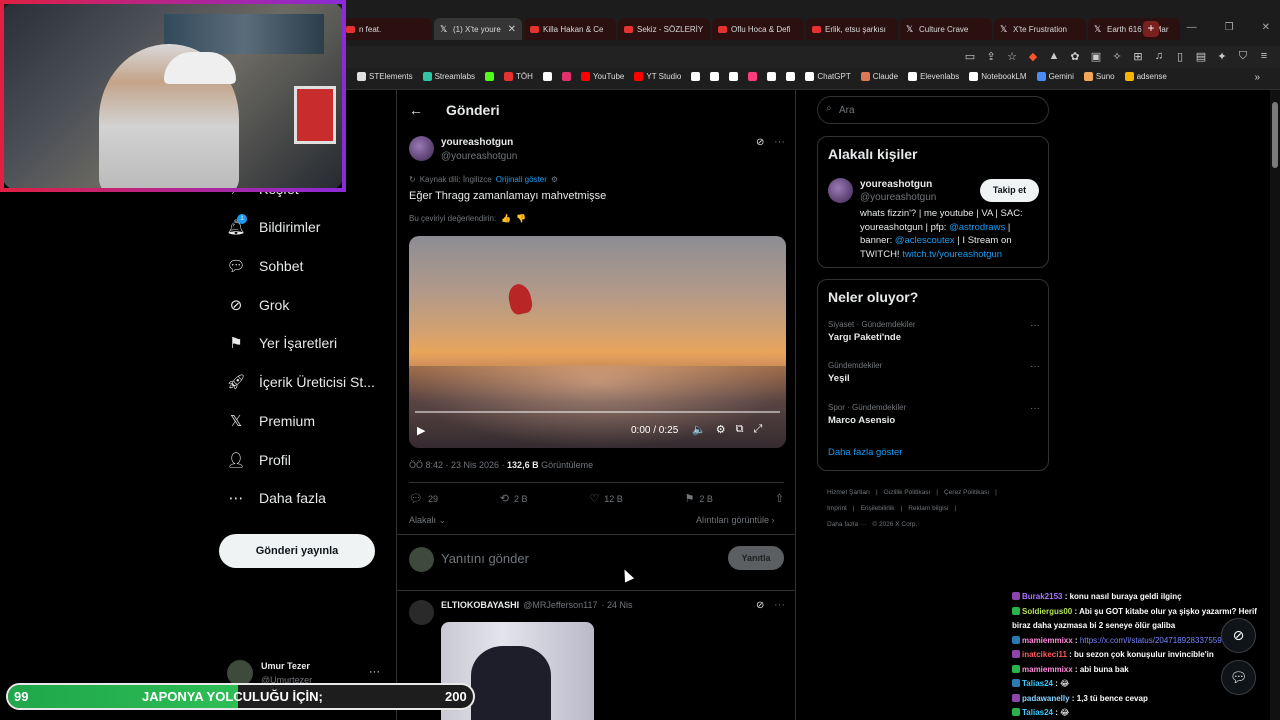 The image size is (1280, 720). What do you see at coordinates (840, 190) in the screenshot?
I see `related-person-avatar` at bounding box center [840, 190].